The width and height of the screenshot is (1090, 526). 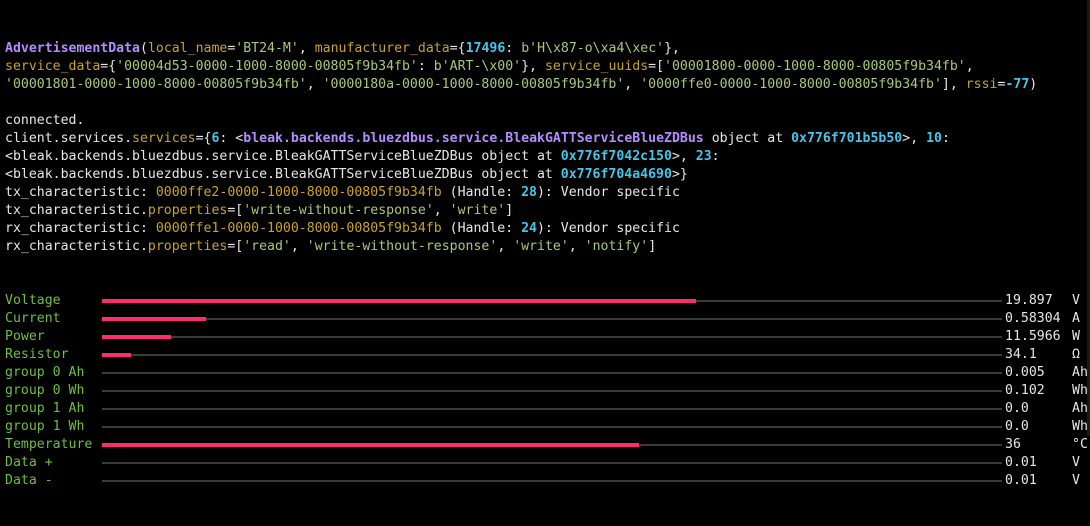 What do you see at coordinates (481, 228) in the screenshot?
I see `log-token: (Handle:` at bounding box center [481, 228].